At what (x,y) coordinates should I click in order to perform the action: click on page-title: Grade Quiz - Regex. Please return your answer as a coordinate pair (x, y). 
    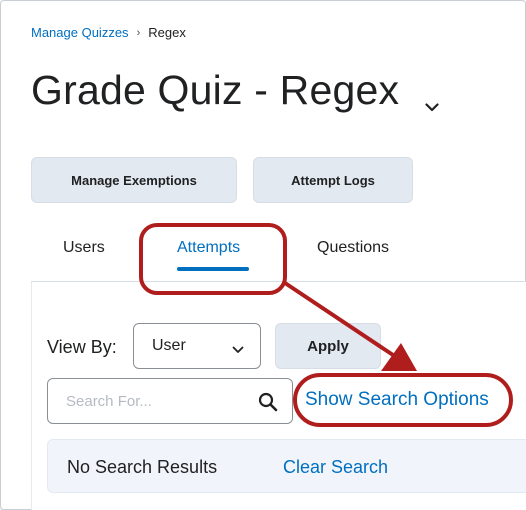
    Looking at the image, I should click on (235, 90).